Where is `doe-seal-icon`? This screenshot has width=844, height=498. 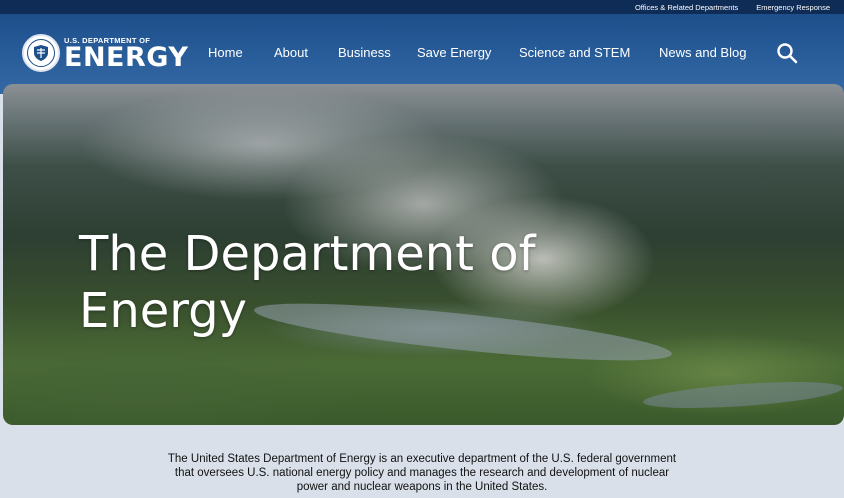 doe-seal-icon is located at coordinates (41, 53).